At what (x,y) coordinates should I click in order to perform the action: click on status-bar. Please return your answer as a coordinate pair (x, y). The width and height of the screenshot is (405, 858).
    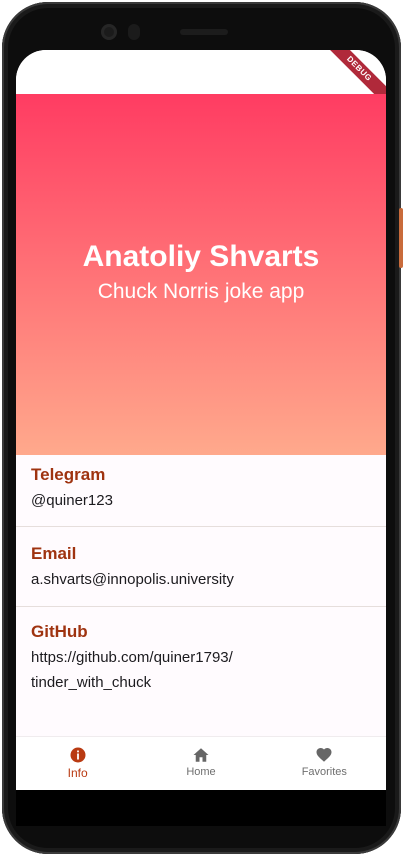
    Looking at the image, I should click on (201, 72).